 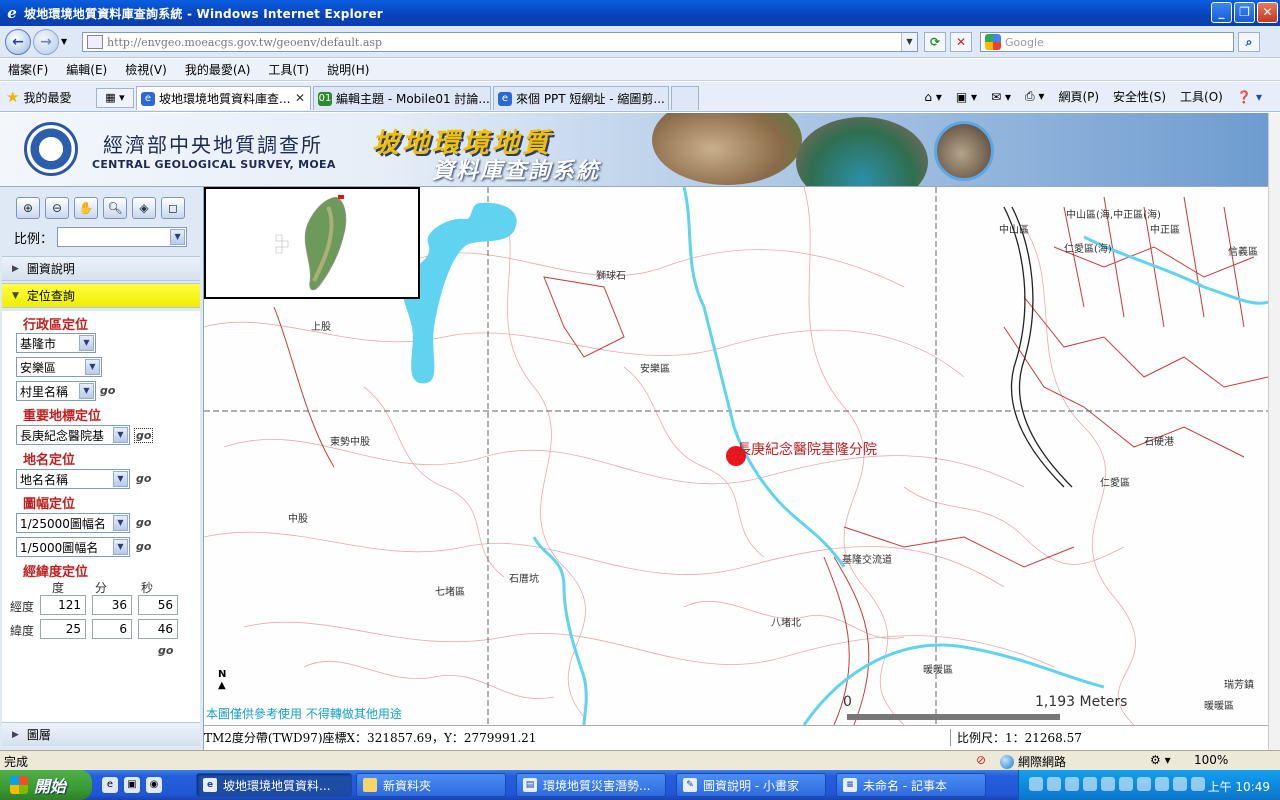 I want to click on tools-menu: 工具(O), so click(x=1201, y=96).